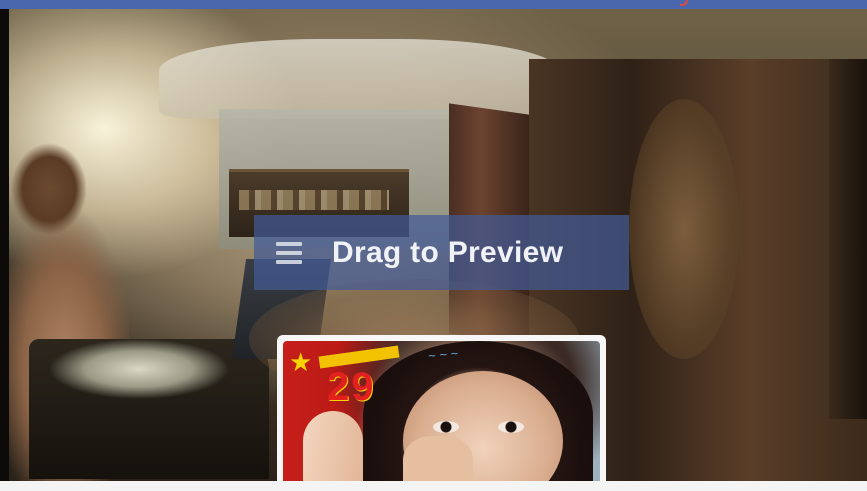 This screenshot has width=867, height=491. Describe the element at coordinates (4, 245) in the screenshot. I see `left-edge` at that location.